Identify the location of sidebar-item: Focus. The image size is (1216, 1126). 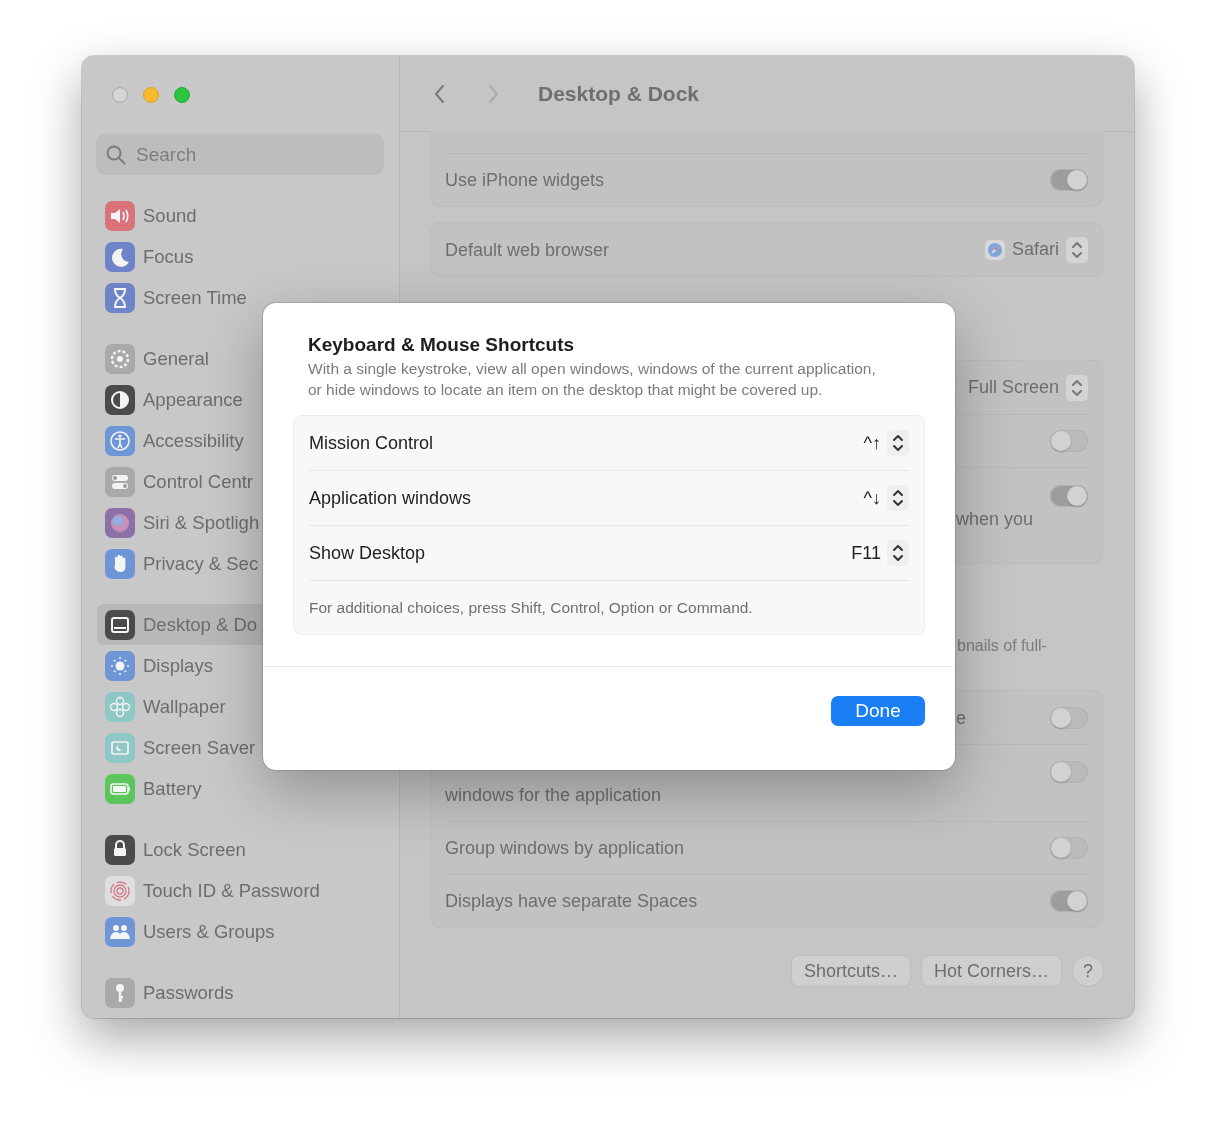
(245, 256).